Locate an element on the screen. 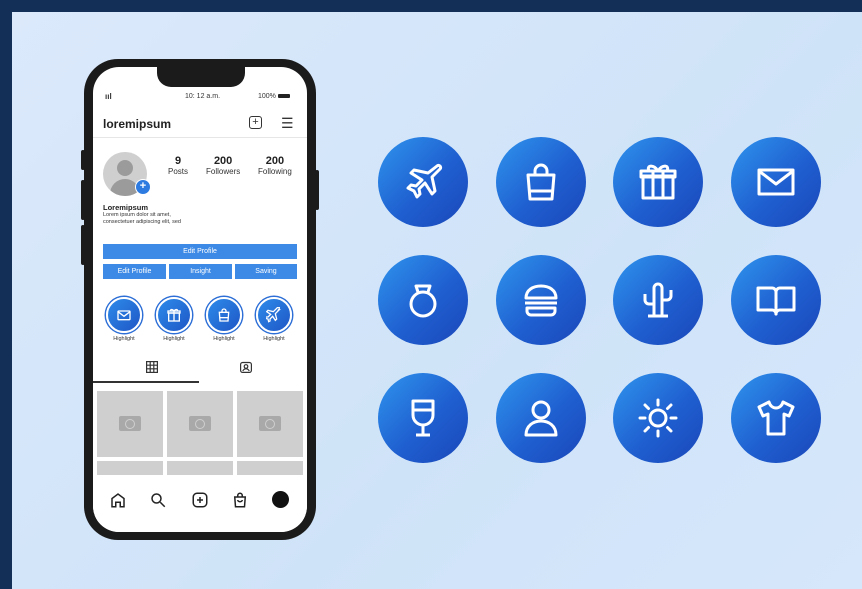 The height and width of the screenshot is (589, 862). user-icon is located at coordinates (541, 418).